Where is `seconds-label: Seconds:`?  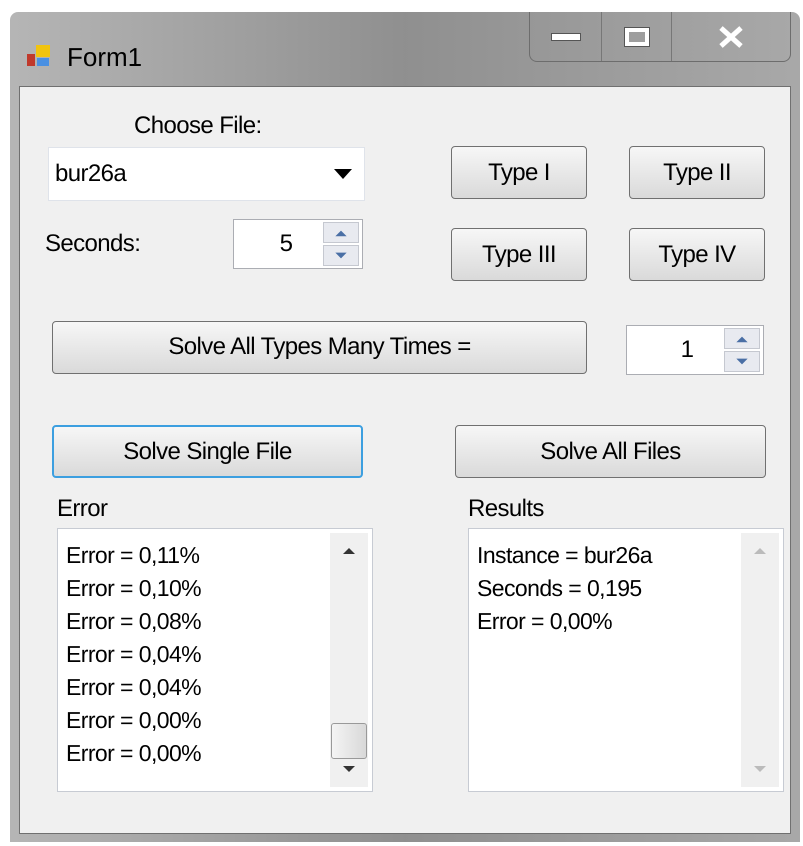 seconds-label: Seconds: is located at coordinates (93, 244).